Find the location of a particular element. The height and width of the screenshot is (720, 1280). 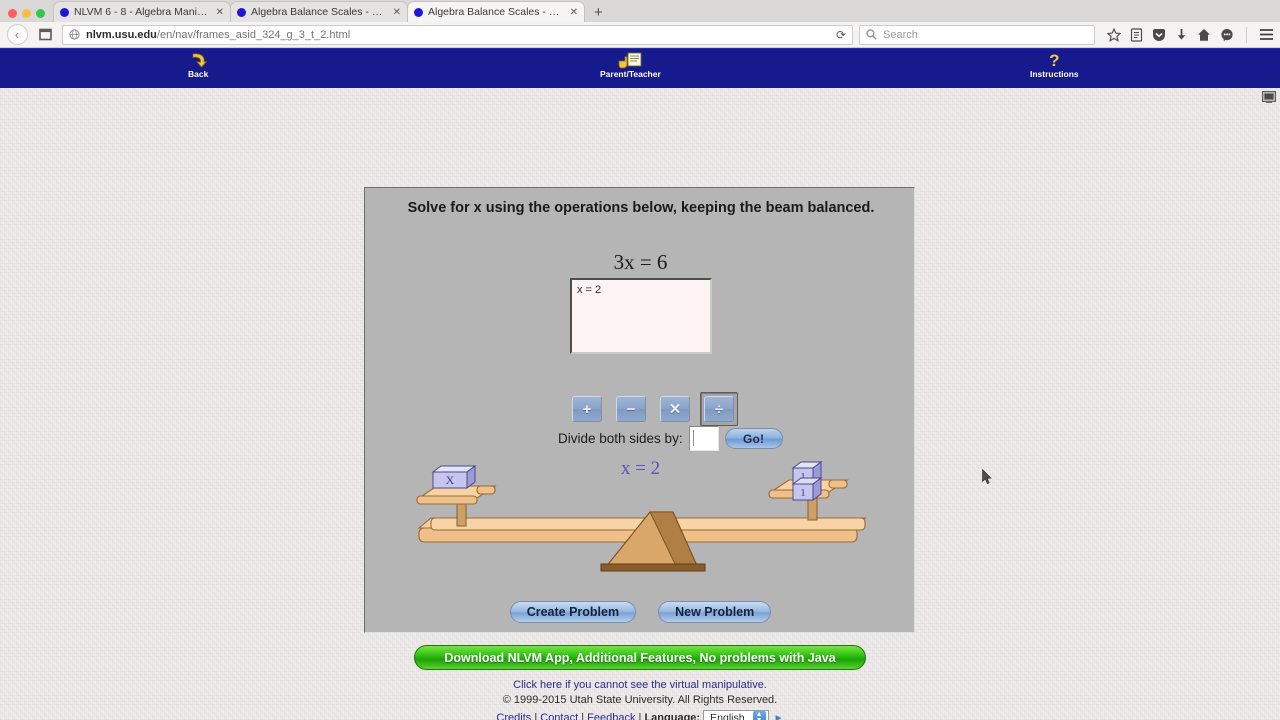

credits-link: Credits is located at coordinates (513, 716).